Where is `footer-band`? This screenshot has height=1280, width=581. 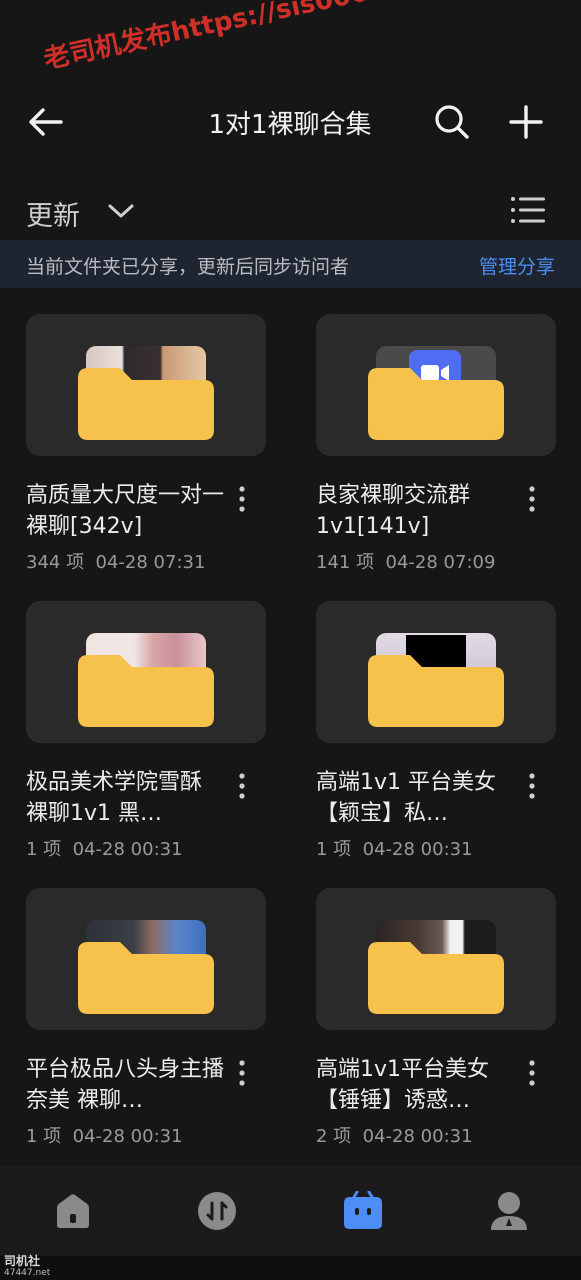 footer-band is located at coordinates (290, 1268).